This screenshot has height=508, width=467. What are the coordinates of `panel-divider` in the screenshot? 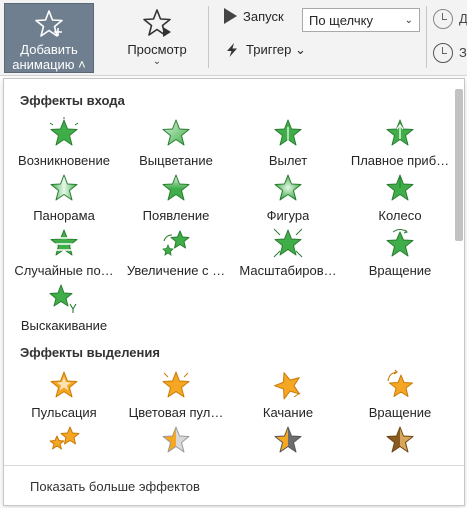 It's located at (234, 465).